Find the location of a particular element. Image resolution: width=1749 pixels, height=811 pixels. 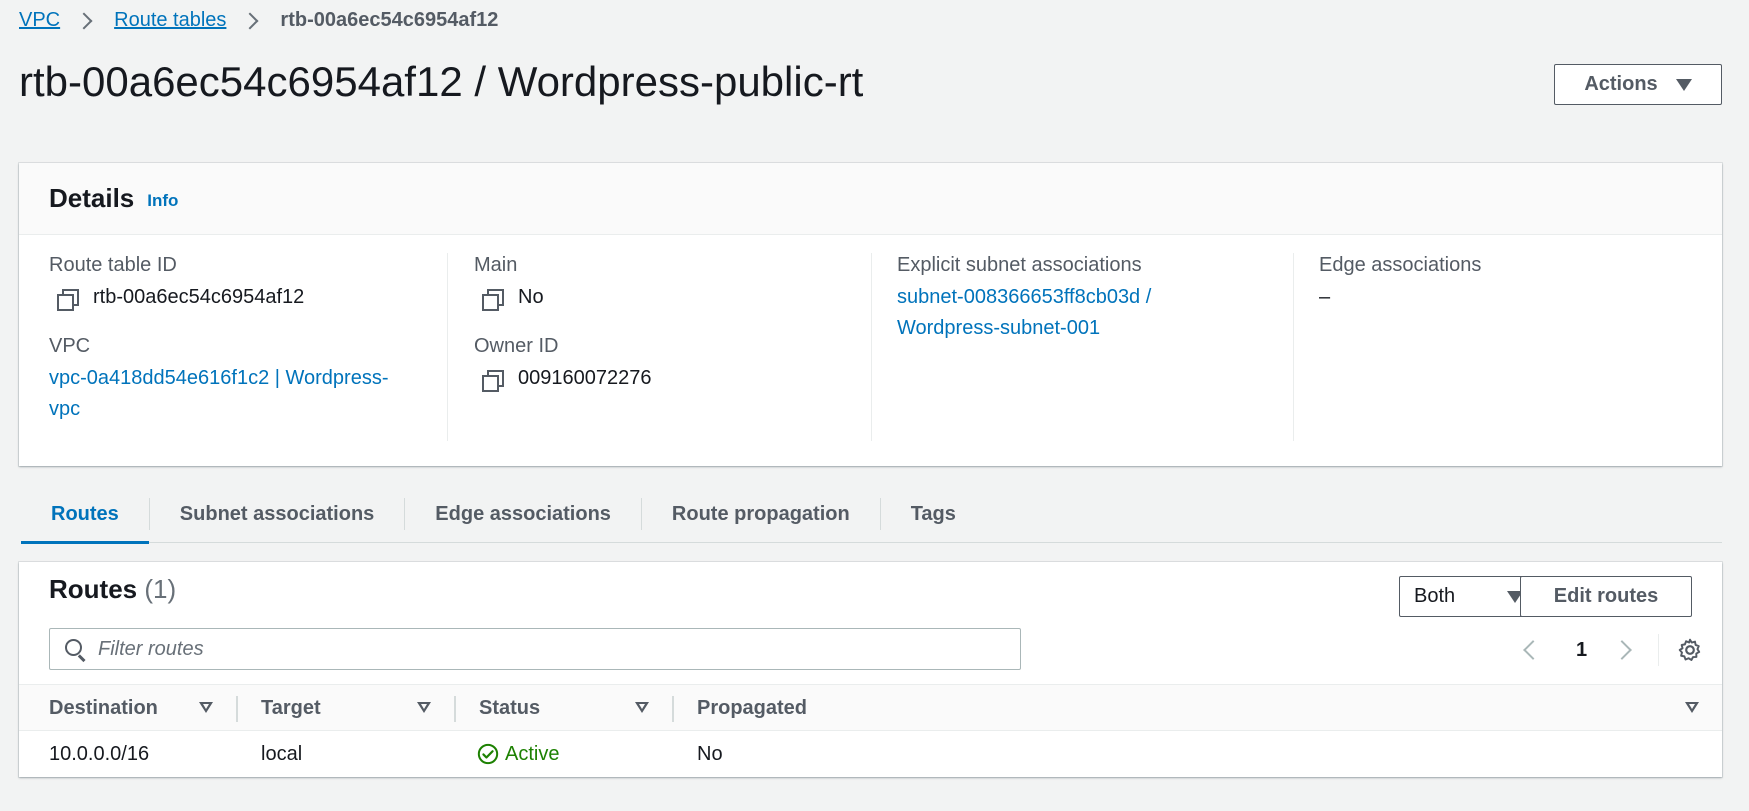

details-col-4: Edge associations – is located at coordinates (1493, 347).